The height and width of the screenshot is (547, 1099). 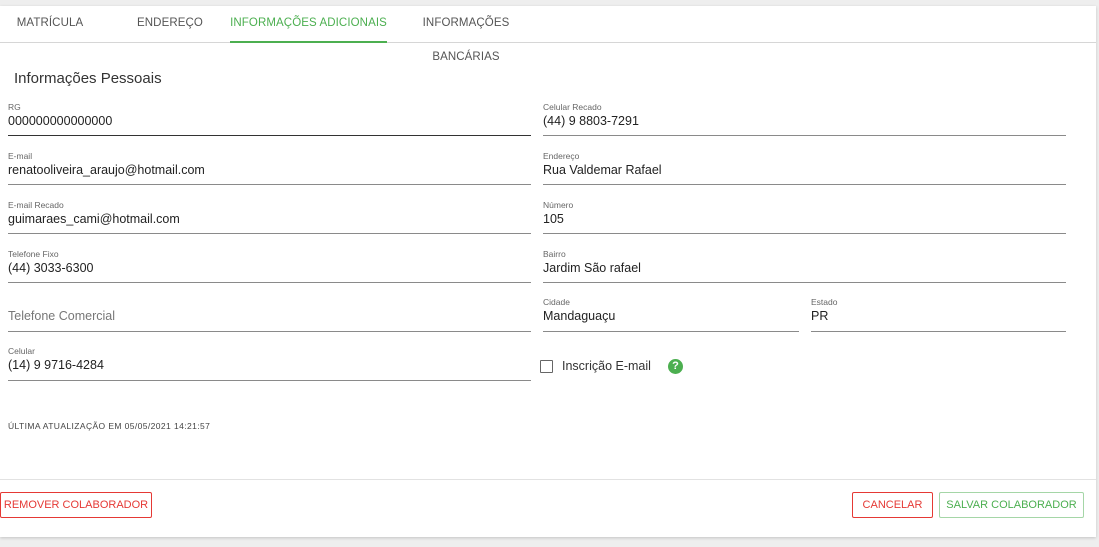 I want to click on cancel-button: CANCELAR, so click(x=892, y=505).